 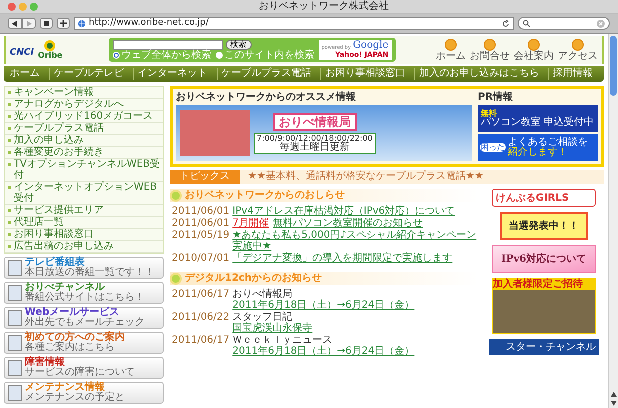 What do you see at coordinates (527, 24) in the screenshot?
I see `search-icon` at bounding box center [527, 24].